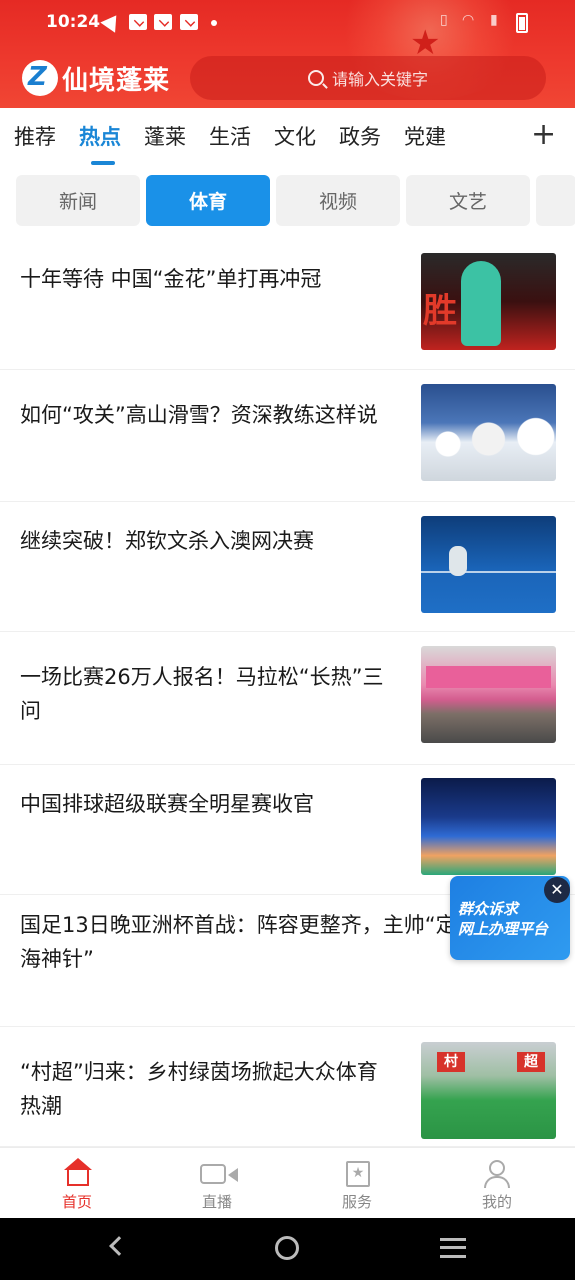 This screenshot has height=1280, width=575. I want to click on news-title: 中国排球超级联赛全明星赛收官, so click(167, 804).